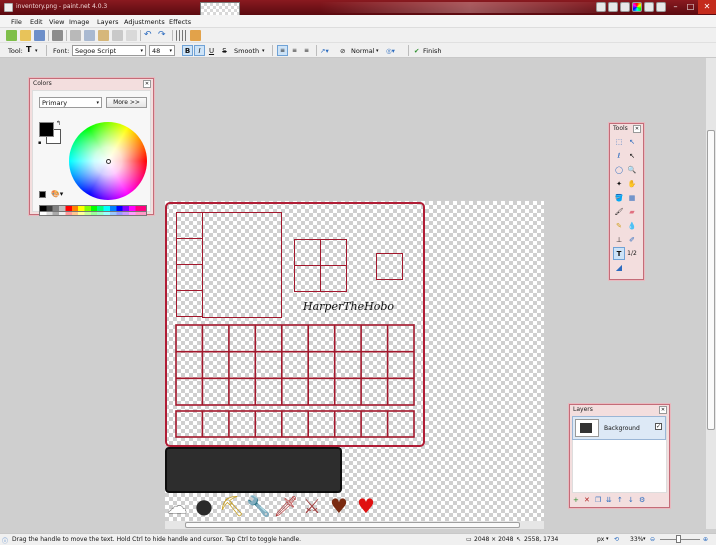 This screenshot has width=716, height=545. What do you see at coordinates (149, 35) in the screenshot?
I see `undo-icon: ↶` at bounding box center [149, 35].